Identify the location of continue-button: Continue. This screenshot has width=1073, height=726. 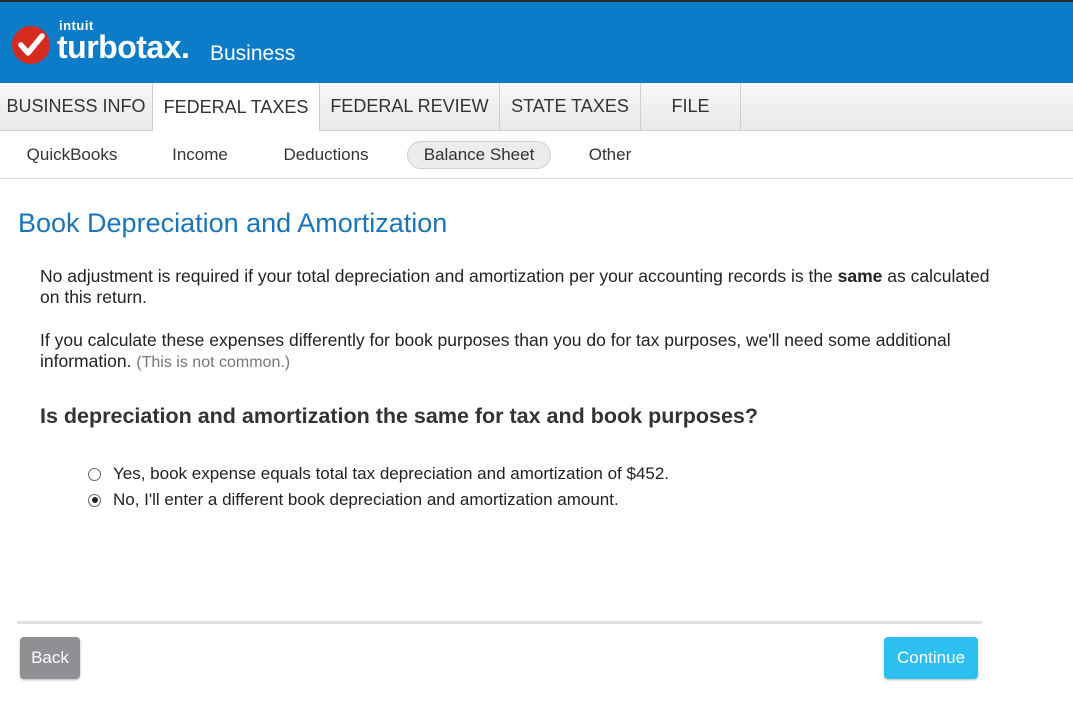
(931, 658).